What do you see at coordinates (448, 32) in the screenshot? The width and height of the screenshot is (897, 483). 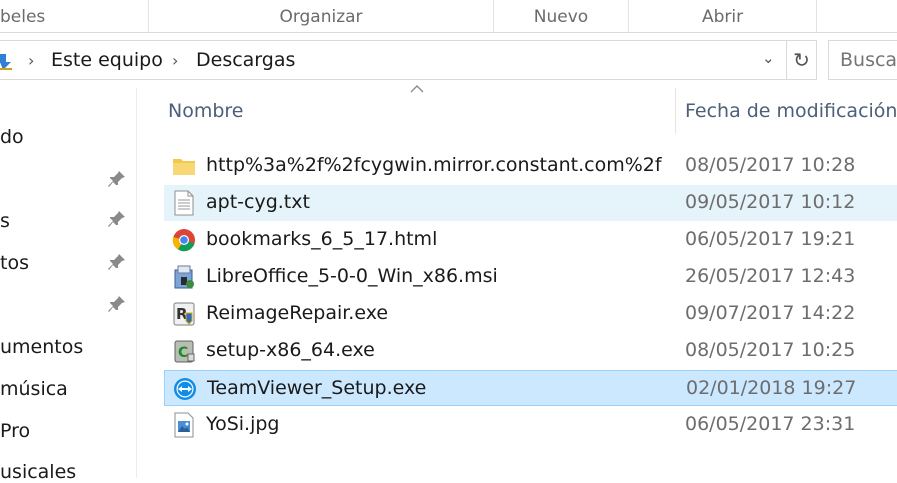 I see `ribbon-divider` at bounding box center [448, 32].